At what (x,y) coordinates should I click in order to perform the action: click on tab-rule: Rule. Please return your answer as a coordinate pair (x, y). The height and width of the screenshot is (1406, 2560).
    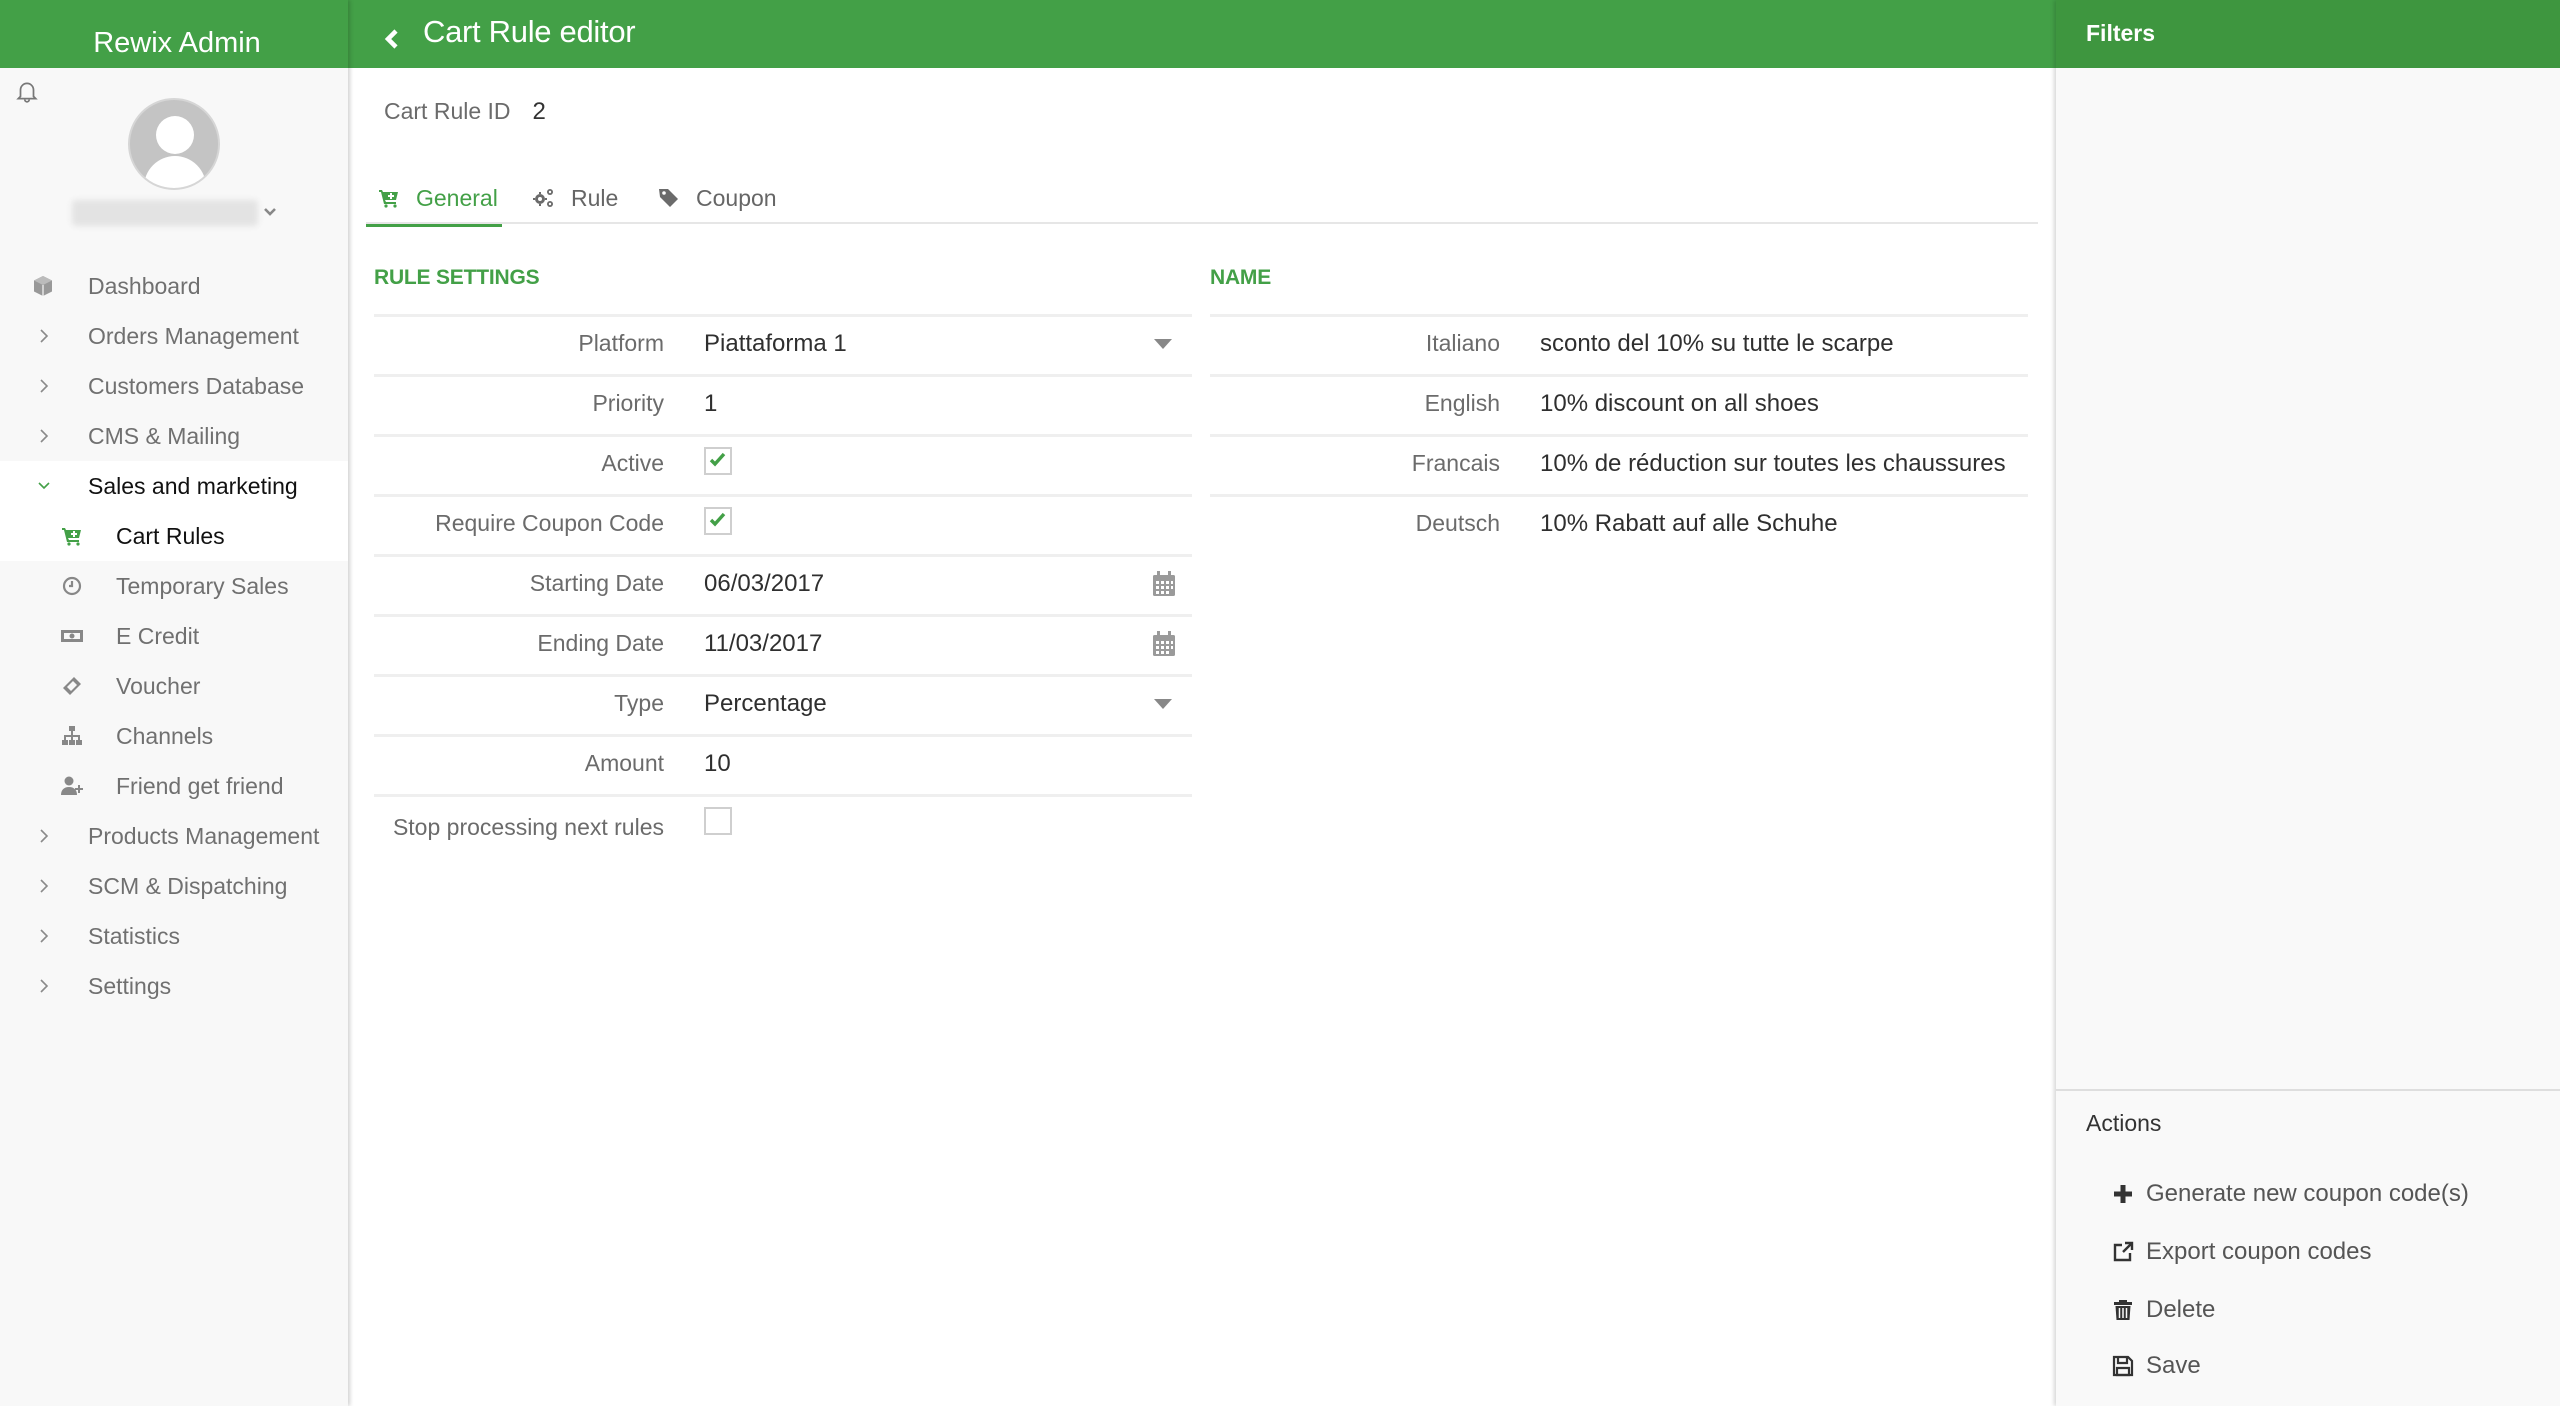
    Looking at the image, I should click on (574, 198).